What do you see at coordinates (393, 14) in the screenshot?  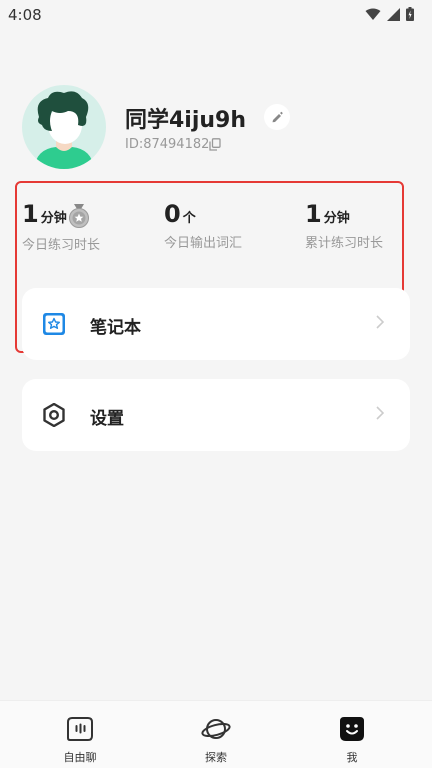 I see `signal-icon` at bounding box center [393, 14].